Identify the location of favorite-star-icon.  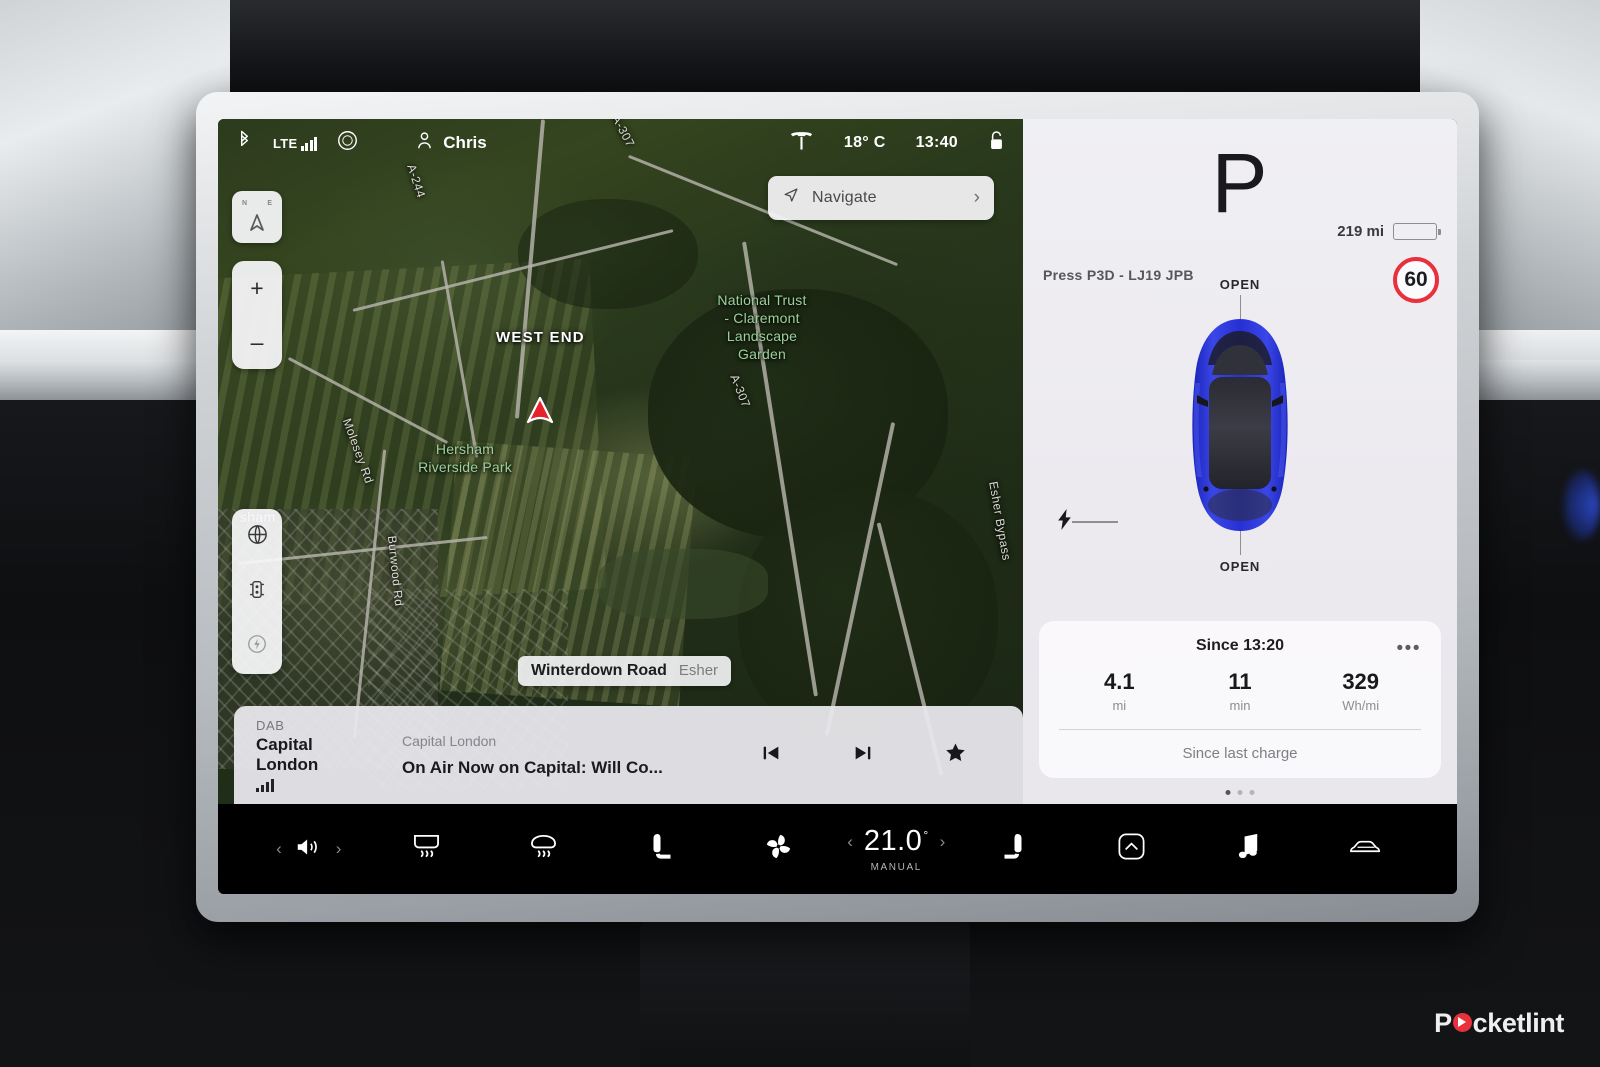
(955, 755).